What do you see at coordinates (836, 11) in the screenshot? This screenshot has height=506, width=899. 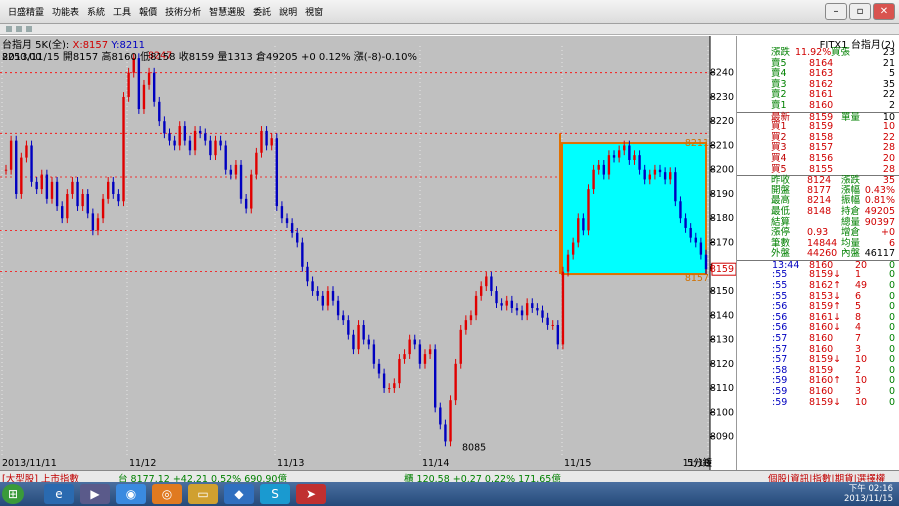 I see `minimize-icon: –` at bounding box center [836, 11].